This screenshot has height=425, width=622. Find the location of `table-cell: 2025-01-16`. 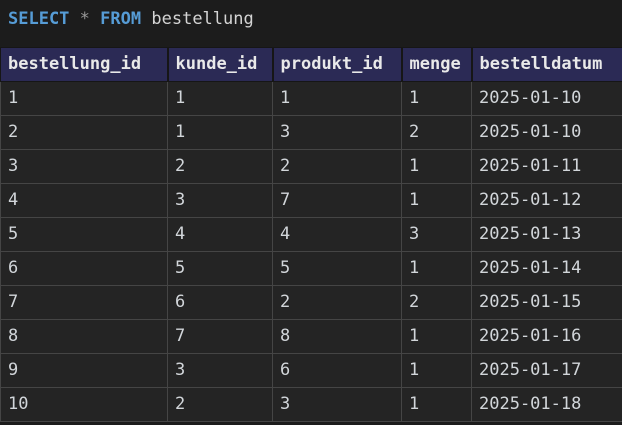

table-cell: 2025-01-16 is located at coordinates (546, 336).